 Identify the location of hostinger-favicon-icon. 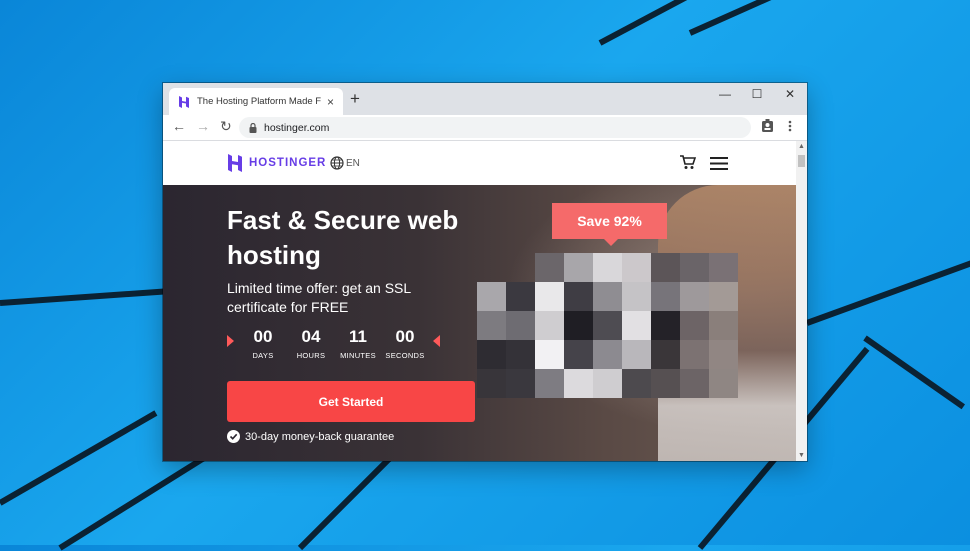
(184, 101).